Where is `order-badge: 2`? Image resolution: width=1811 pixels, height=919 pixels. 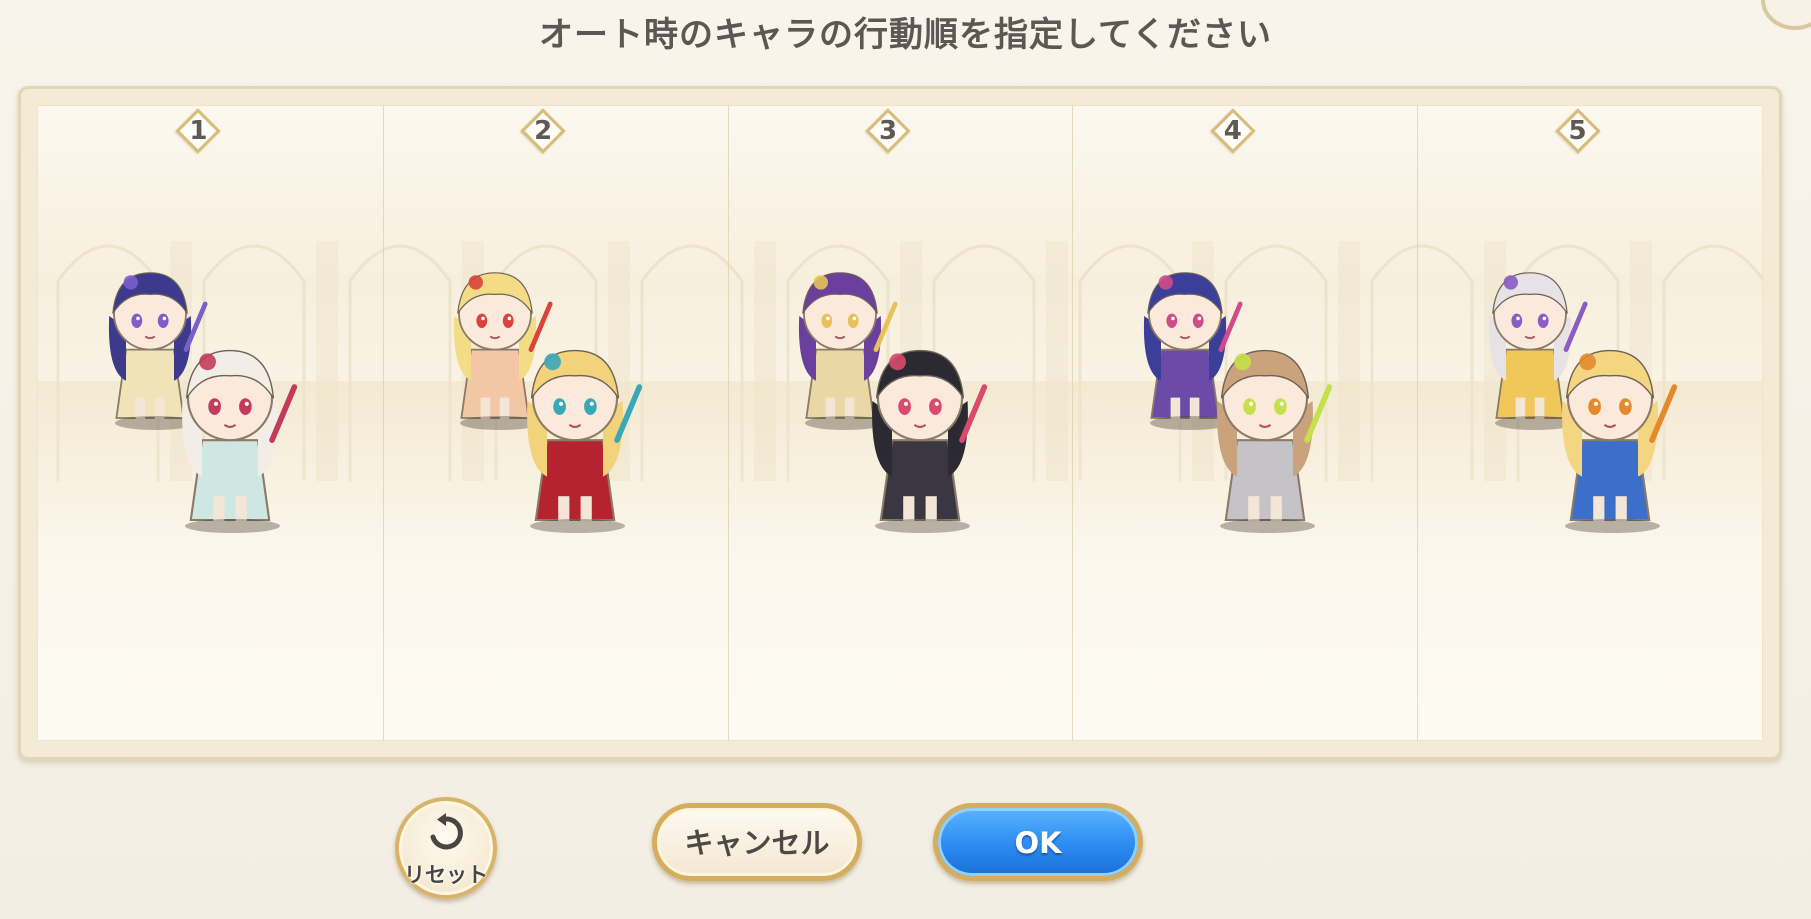
order-badge: 2 is located at coordinates (543, 131).